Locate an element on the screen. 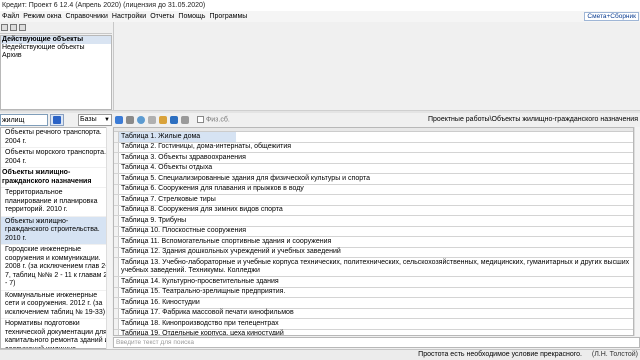 Image resolution: width=640 pixels, height=360 pixels. checkbox-box is located at coordinates (200, 119).